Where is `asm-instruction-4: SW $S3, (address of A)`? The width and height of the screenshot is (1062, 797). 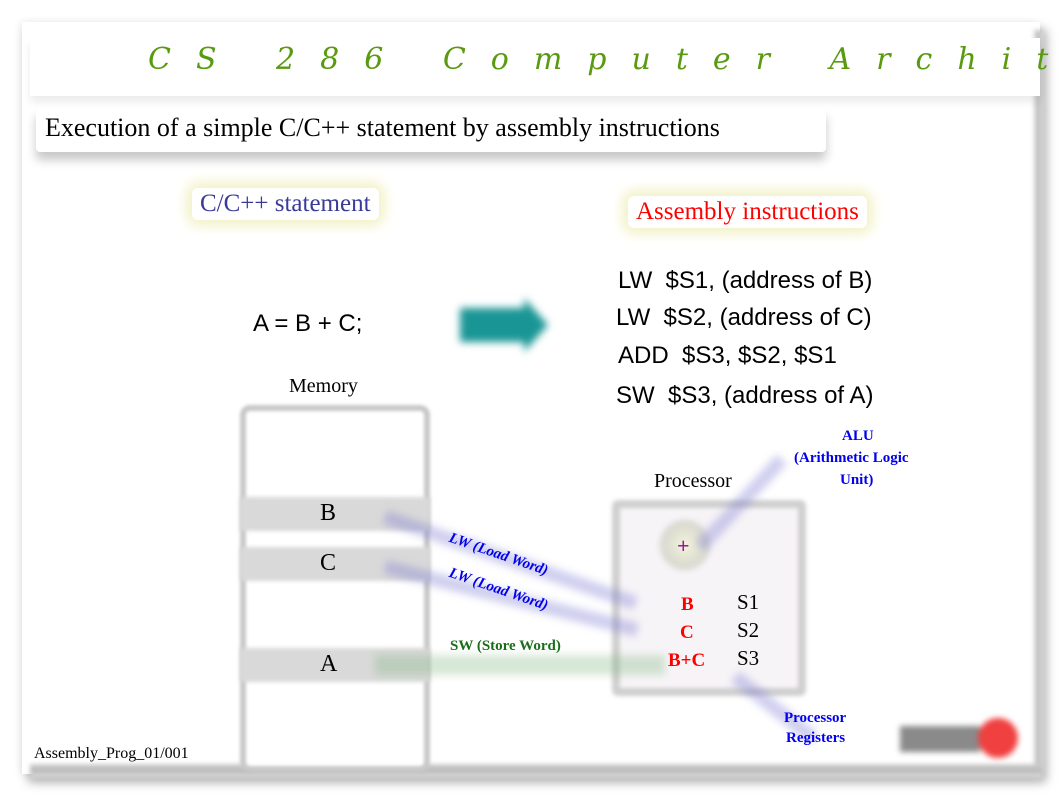
asm-instruction-4: SW $S3, (address of A) is located at coordinates (745, 395).